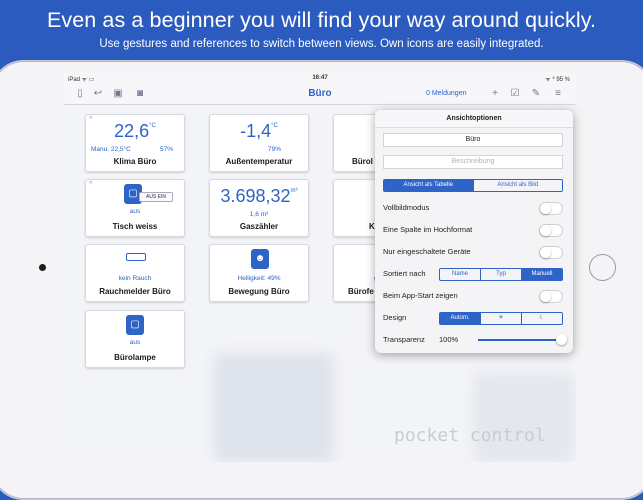 The height and width of the screenshot is (500, 643). Describe the element at coordinates (551, 296) in the screenshot. I see `app-start-toggle` at that location.